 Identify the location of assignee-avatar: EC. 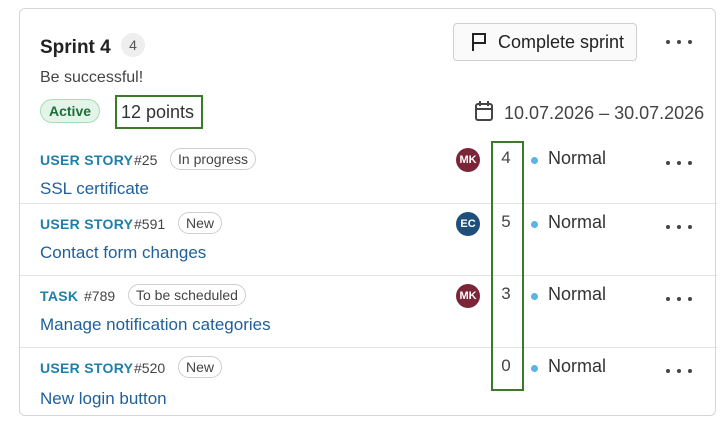
(468, 224).